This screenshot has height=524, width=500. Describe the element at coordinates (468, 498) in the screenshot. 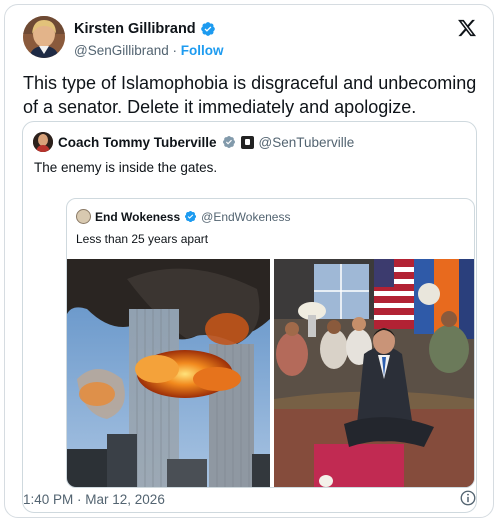

I see `info-icon` at that location.